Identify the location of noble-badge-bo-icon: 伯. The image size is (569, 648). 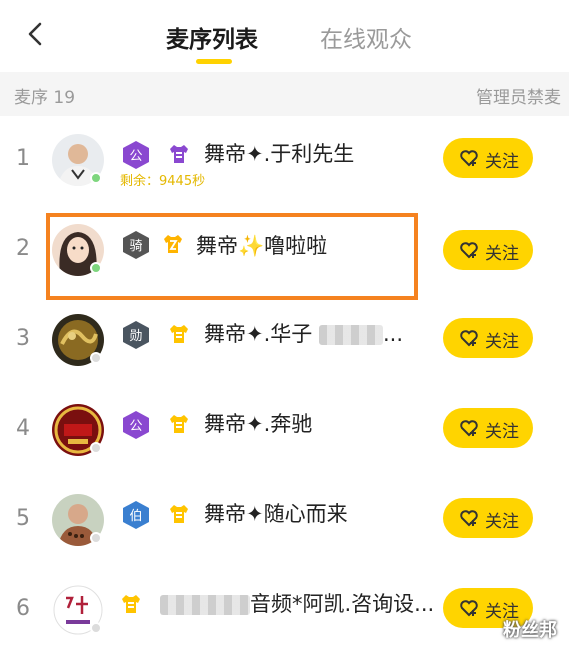
(136, 515).